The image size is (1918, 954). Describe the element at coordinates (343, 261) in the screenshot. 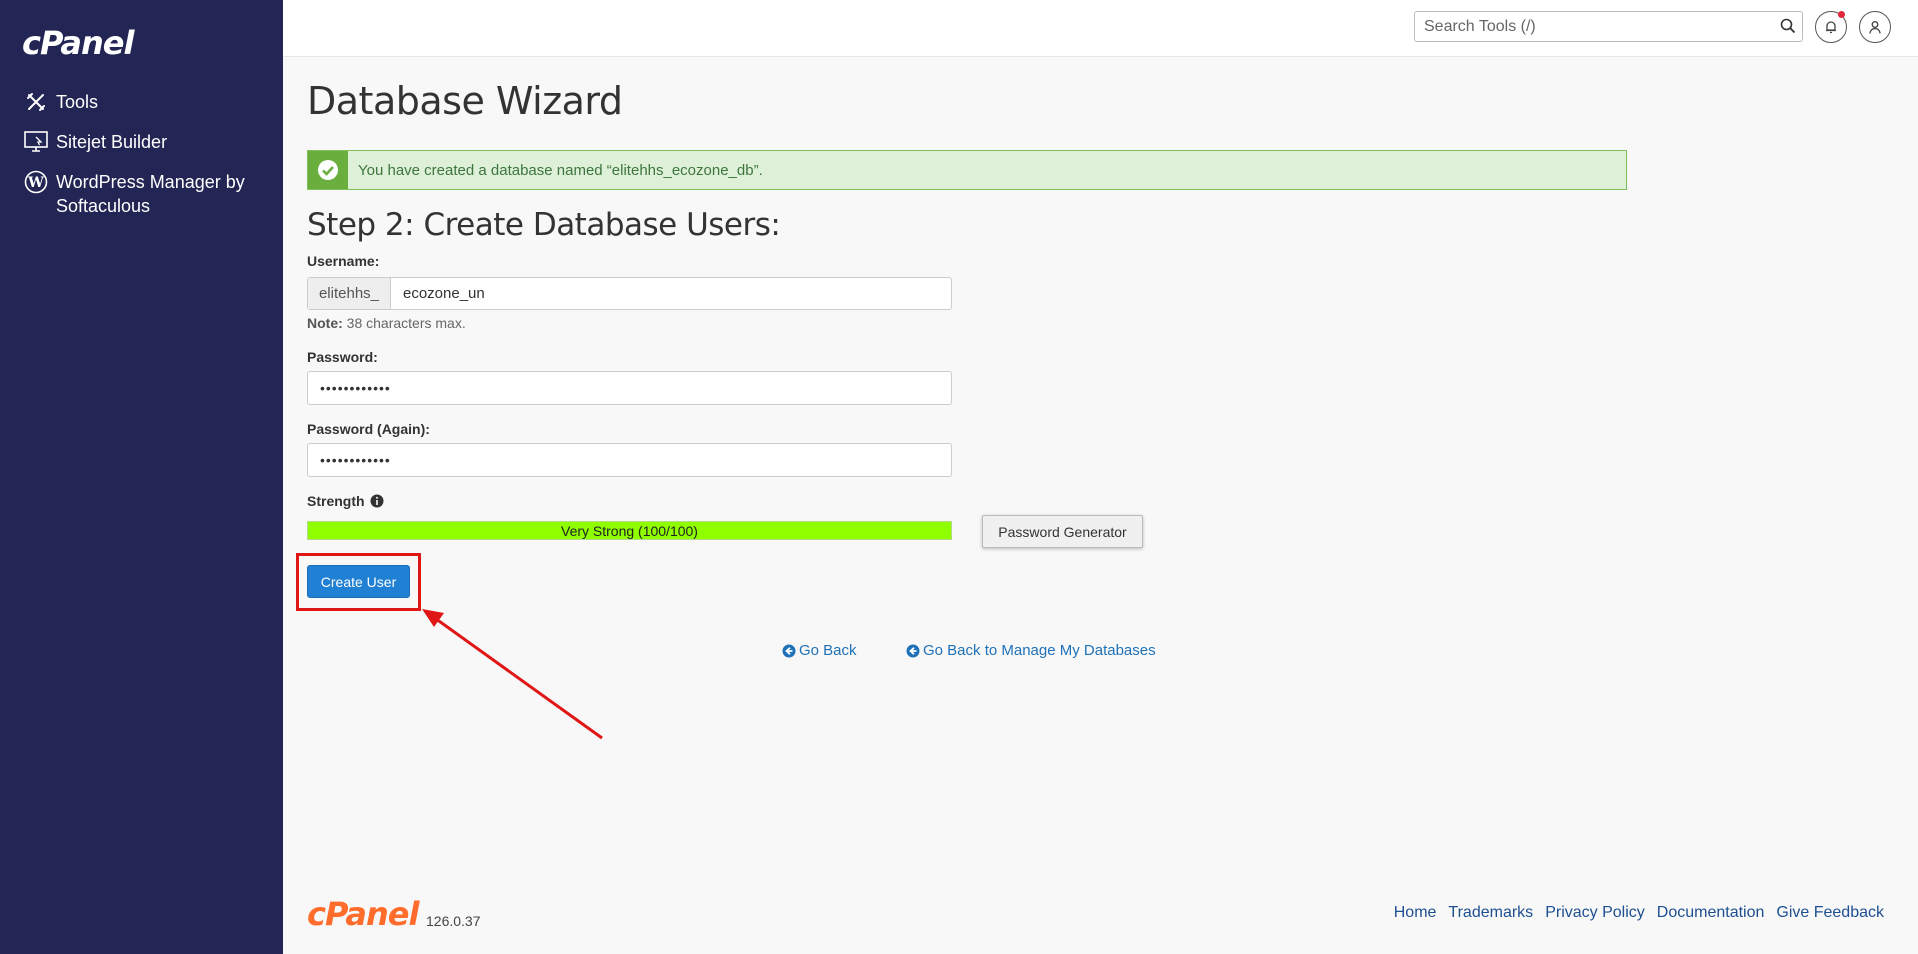

I see `username-label: Username:` at that location.